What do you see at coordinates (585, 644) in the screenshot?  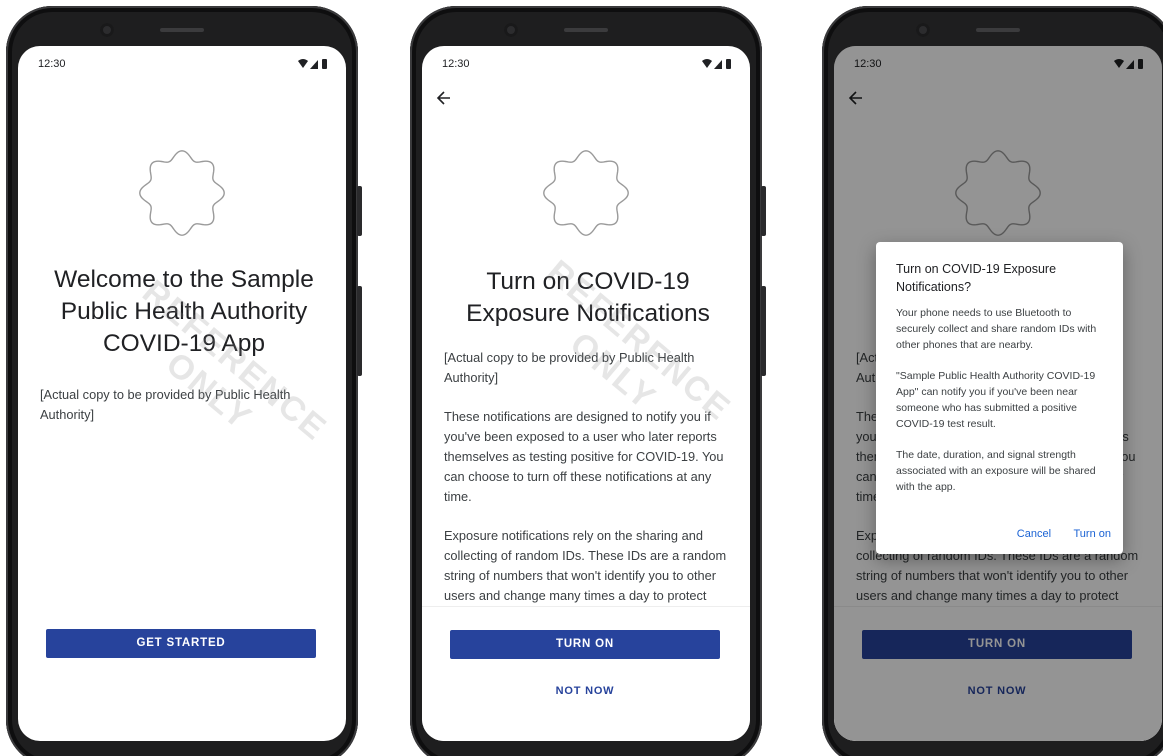 I see `turn-on-button: TURN ON` at bounding box center [585, 644].